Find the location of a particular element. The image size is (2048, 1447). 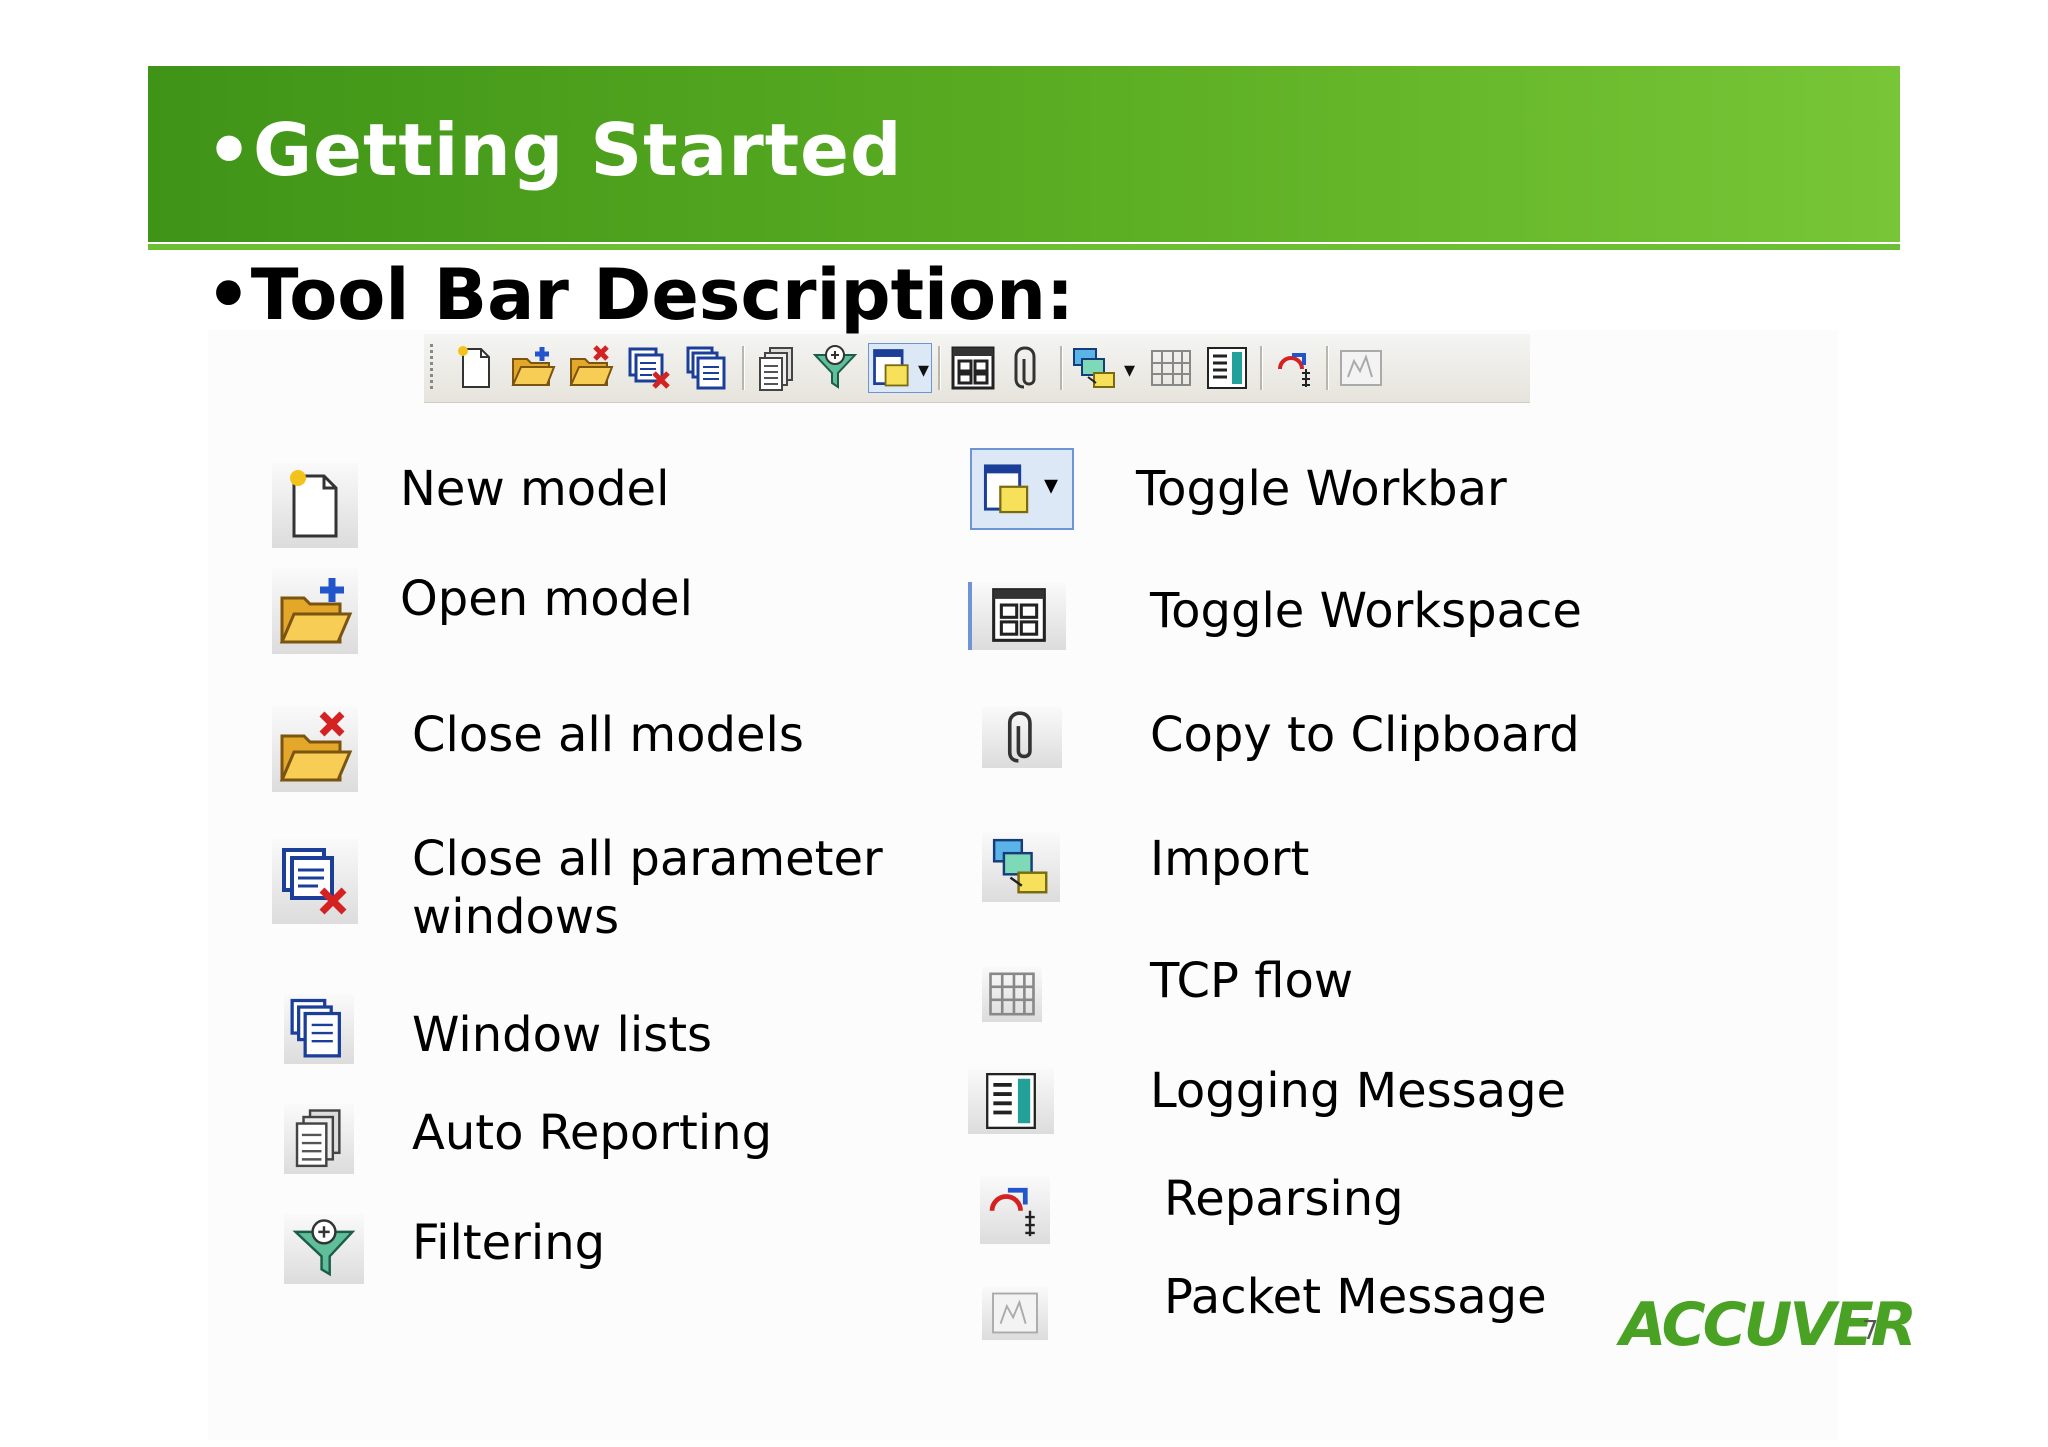

toolbar: ▾ ▾ is located at coordinates (977, 368).